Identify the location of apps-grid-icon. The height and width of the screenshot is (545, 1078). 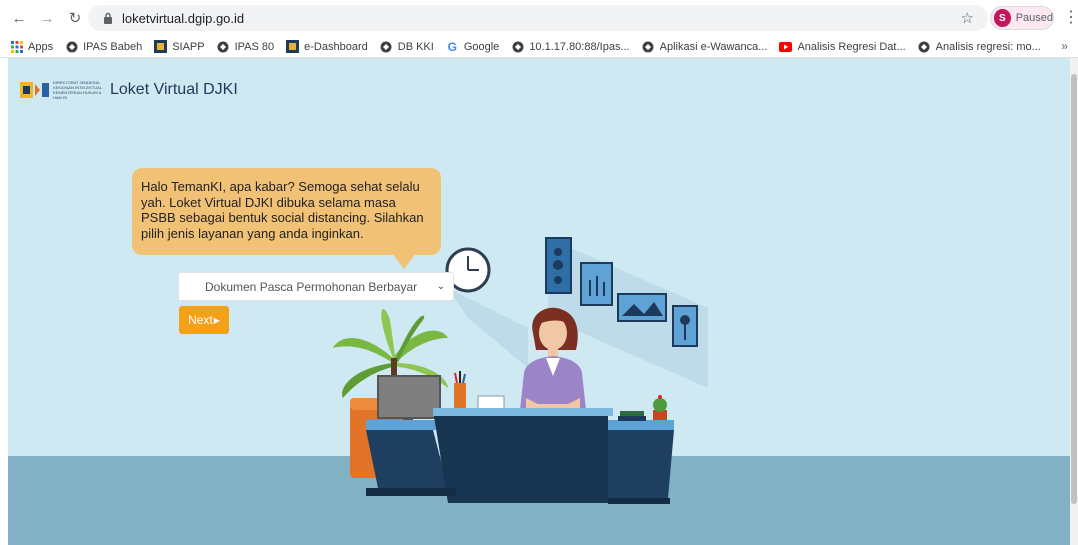
(16, 46).